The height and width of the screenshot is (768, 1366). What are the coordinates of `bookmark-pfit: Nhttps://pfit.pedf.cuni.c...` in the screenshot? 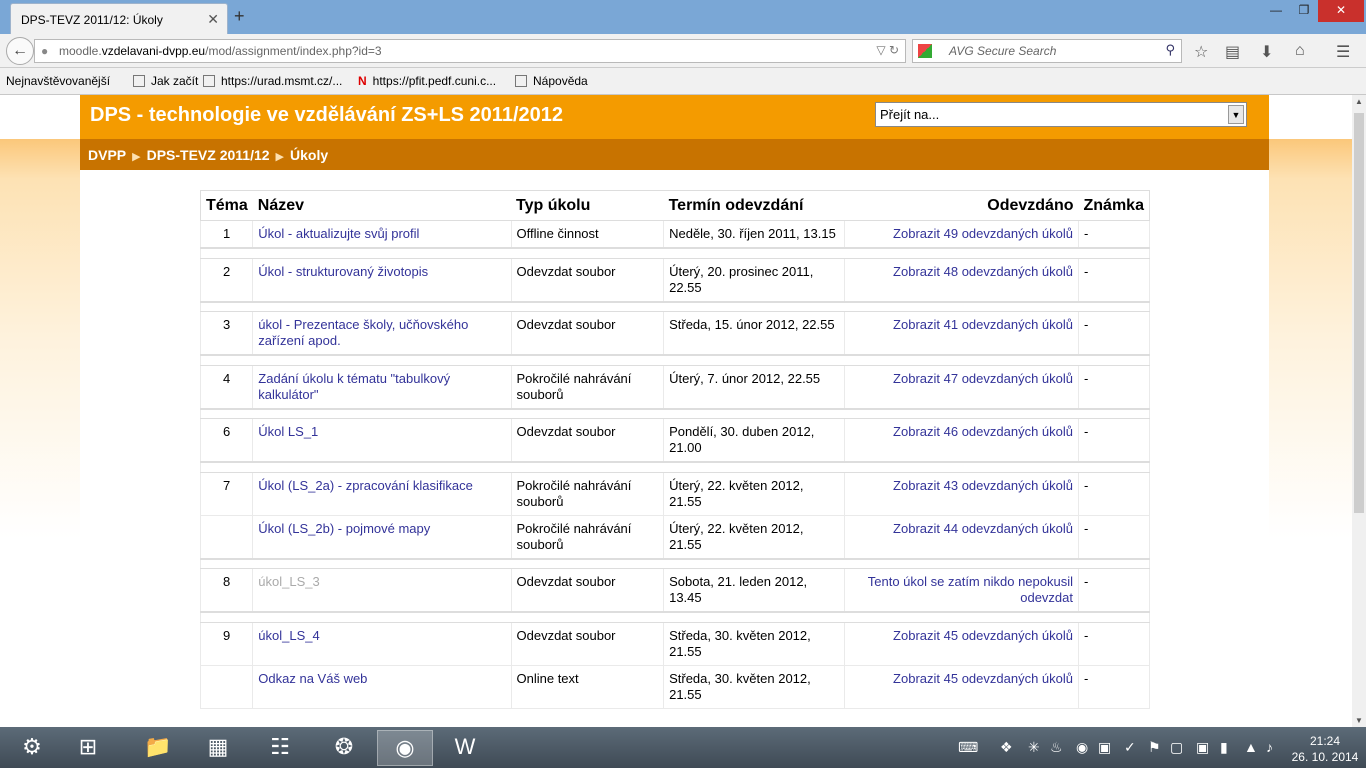 It's located at (427, 81).